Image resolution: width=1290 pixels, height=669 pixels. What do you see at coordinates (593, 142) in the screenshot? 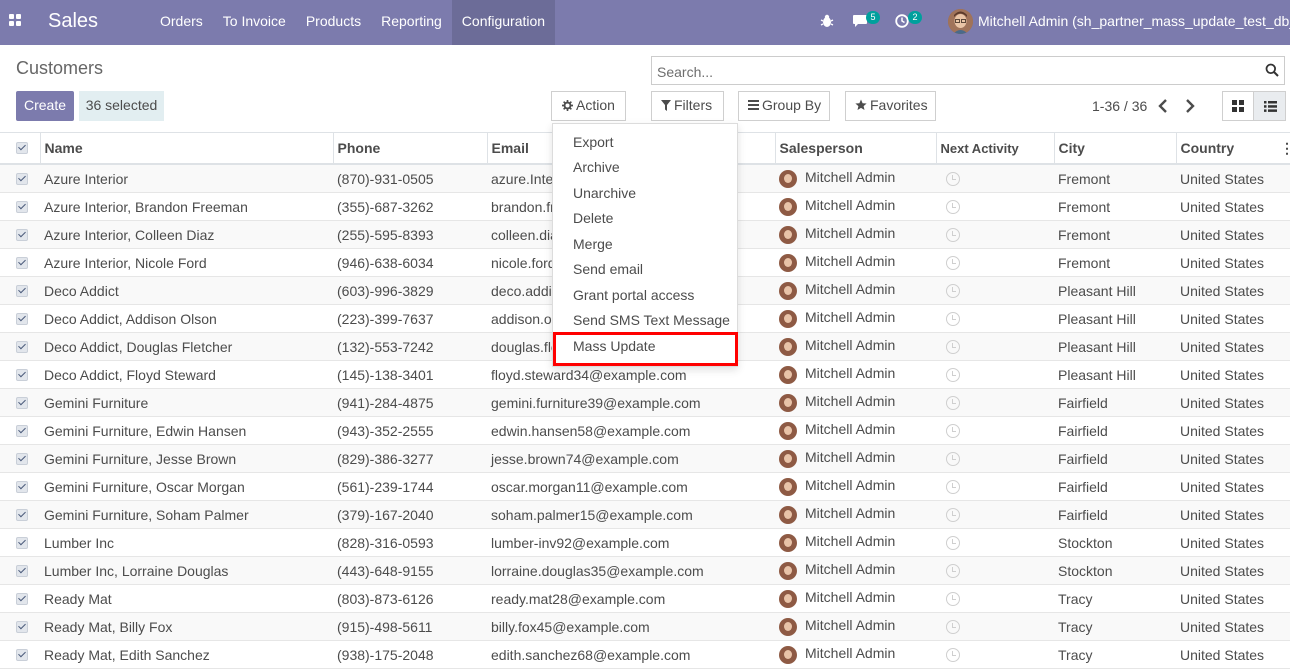
I see `menu-item-export: Export` at bounding box center [593, 142].